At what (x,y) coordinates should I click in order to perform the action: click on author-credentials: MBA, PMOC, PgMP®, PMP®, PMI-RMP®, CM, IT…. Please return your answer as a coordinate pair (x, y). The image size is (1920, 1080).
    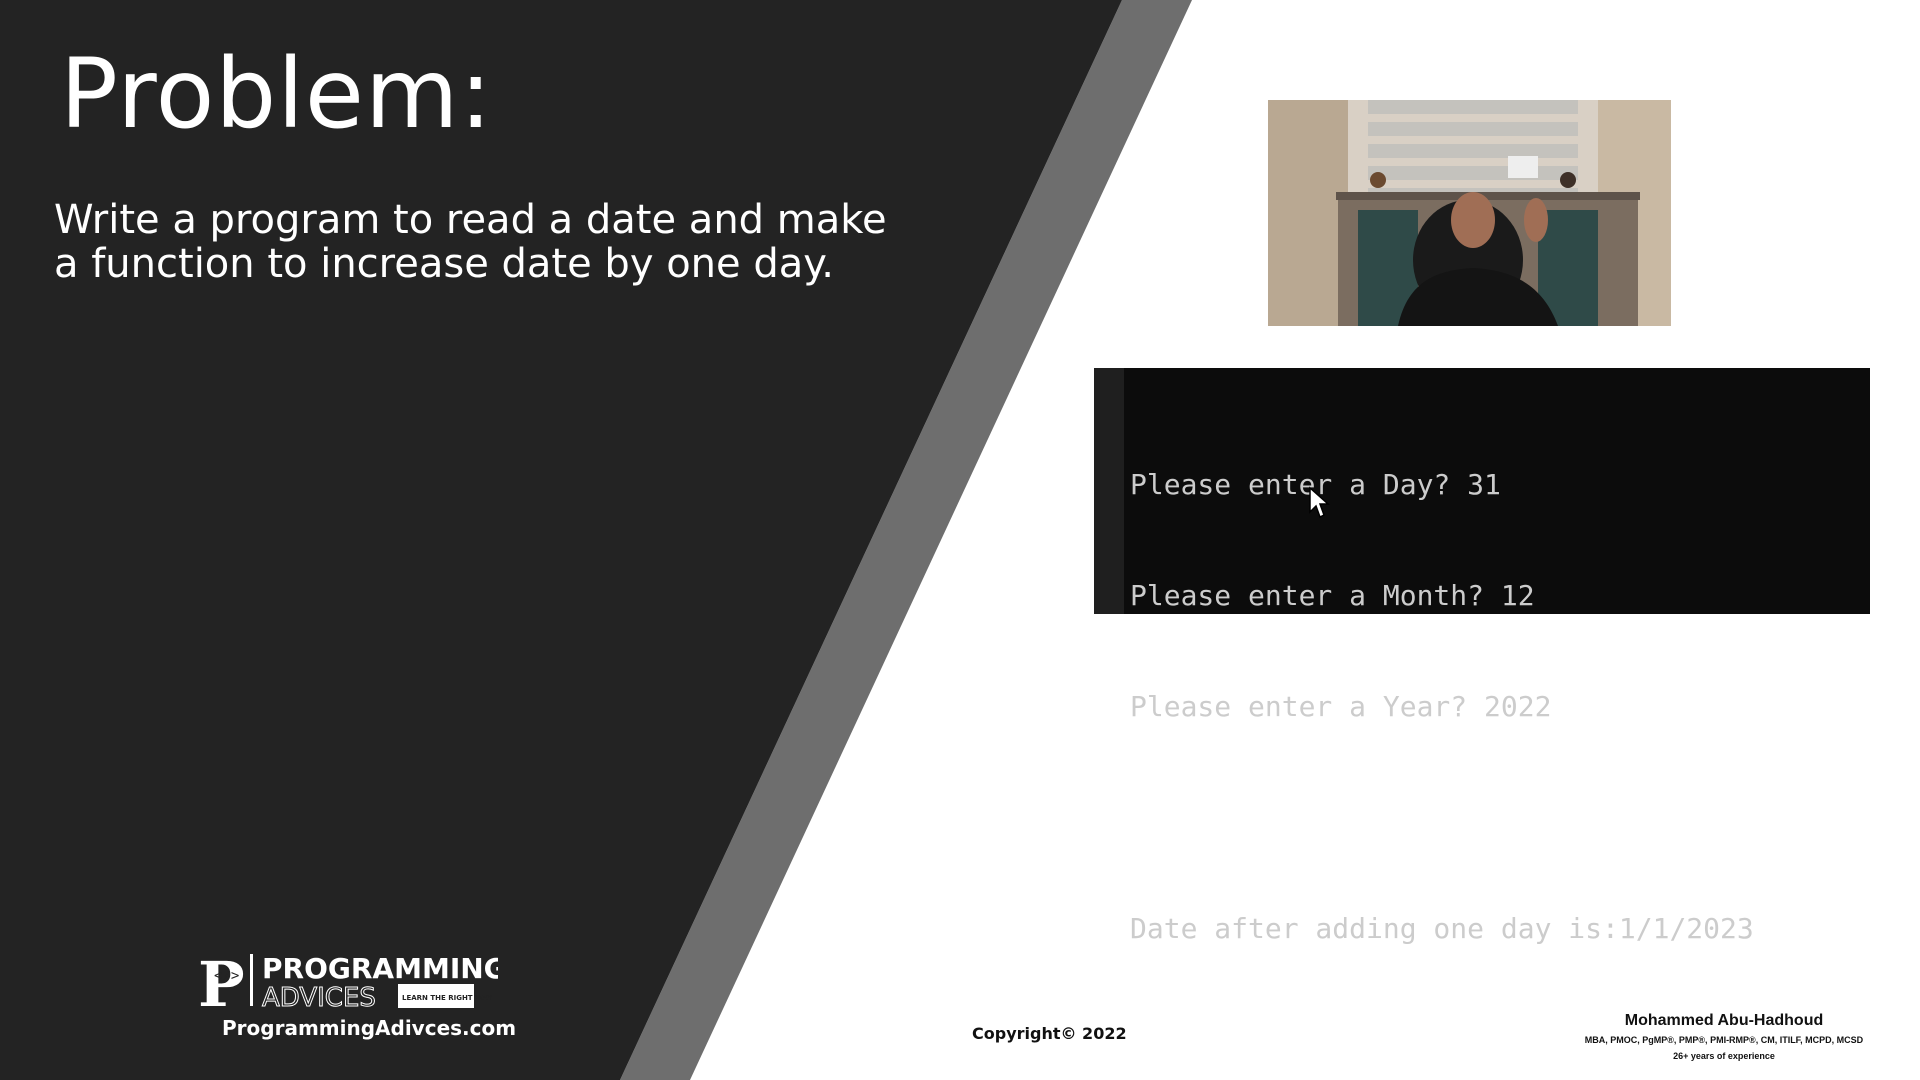
    Looking at the image, I should click on (1724, 1040).